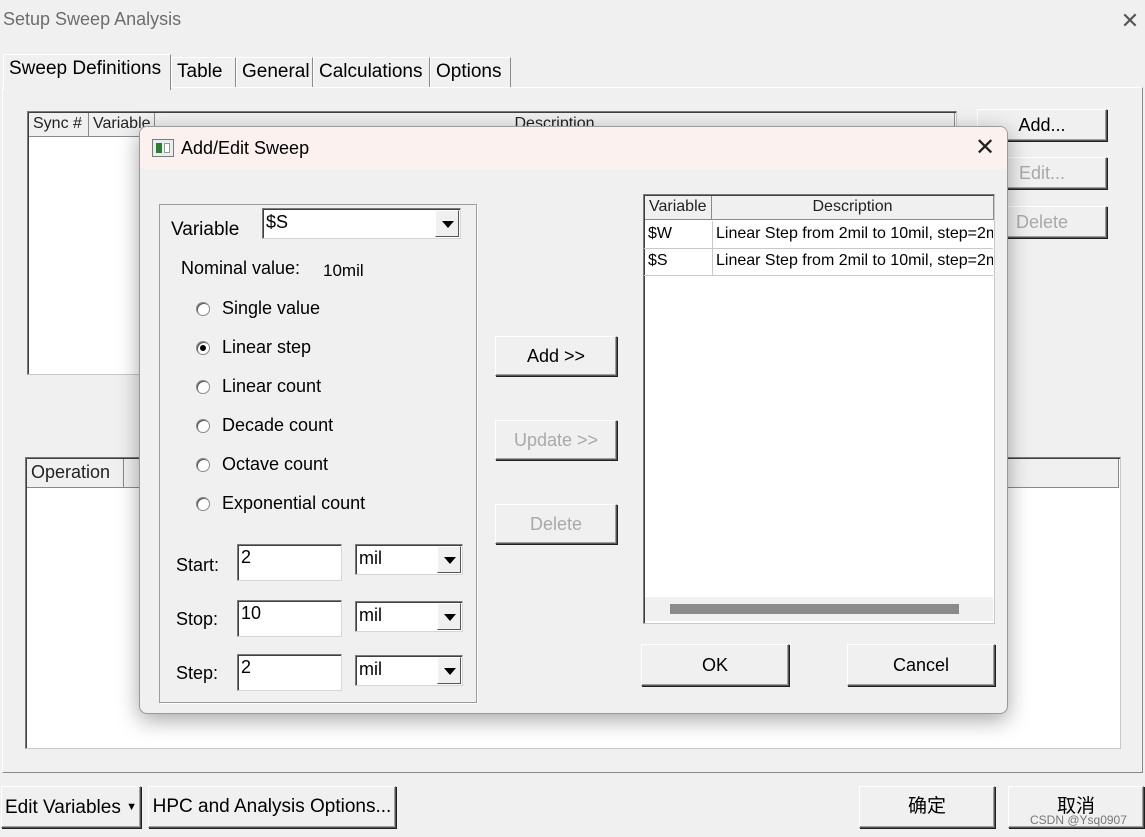  Describe the element at coordinates (274, 72) in the screenshot. I see `tab-general: General` at that location.